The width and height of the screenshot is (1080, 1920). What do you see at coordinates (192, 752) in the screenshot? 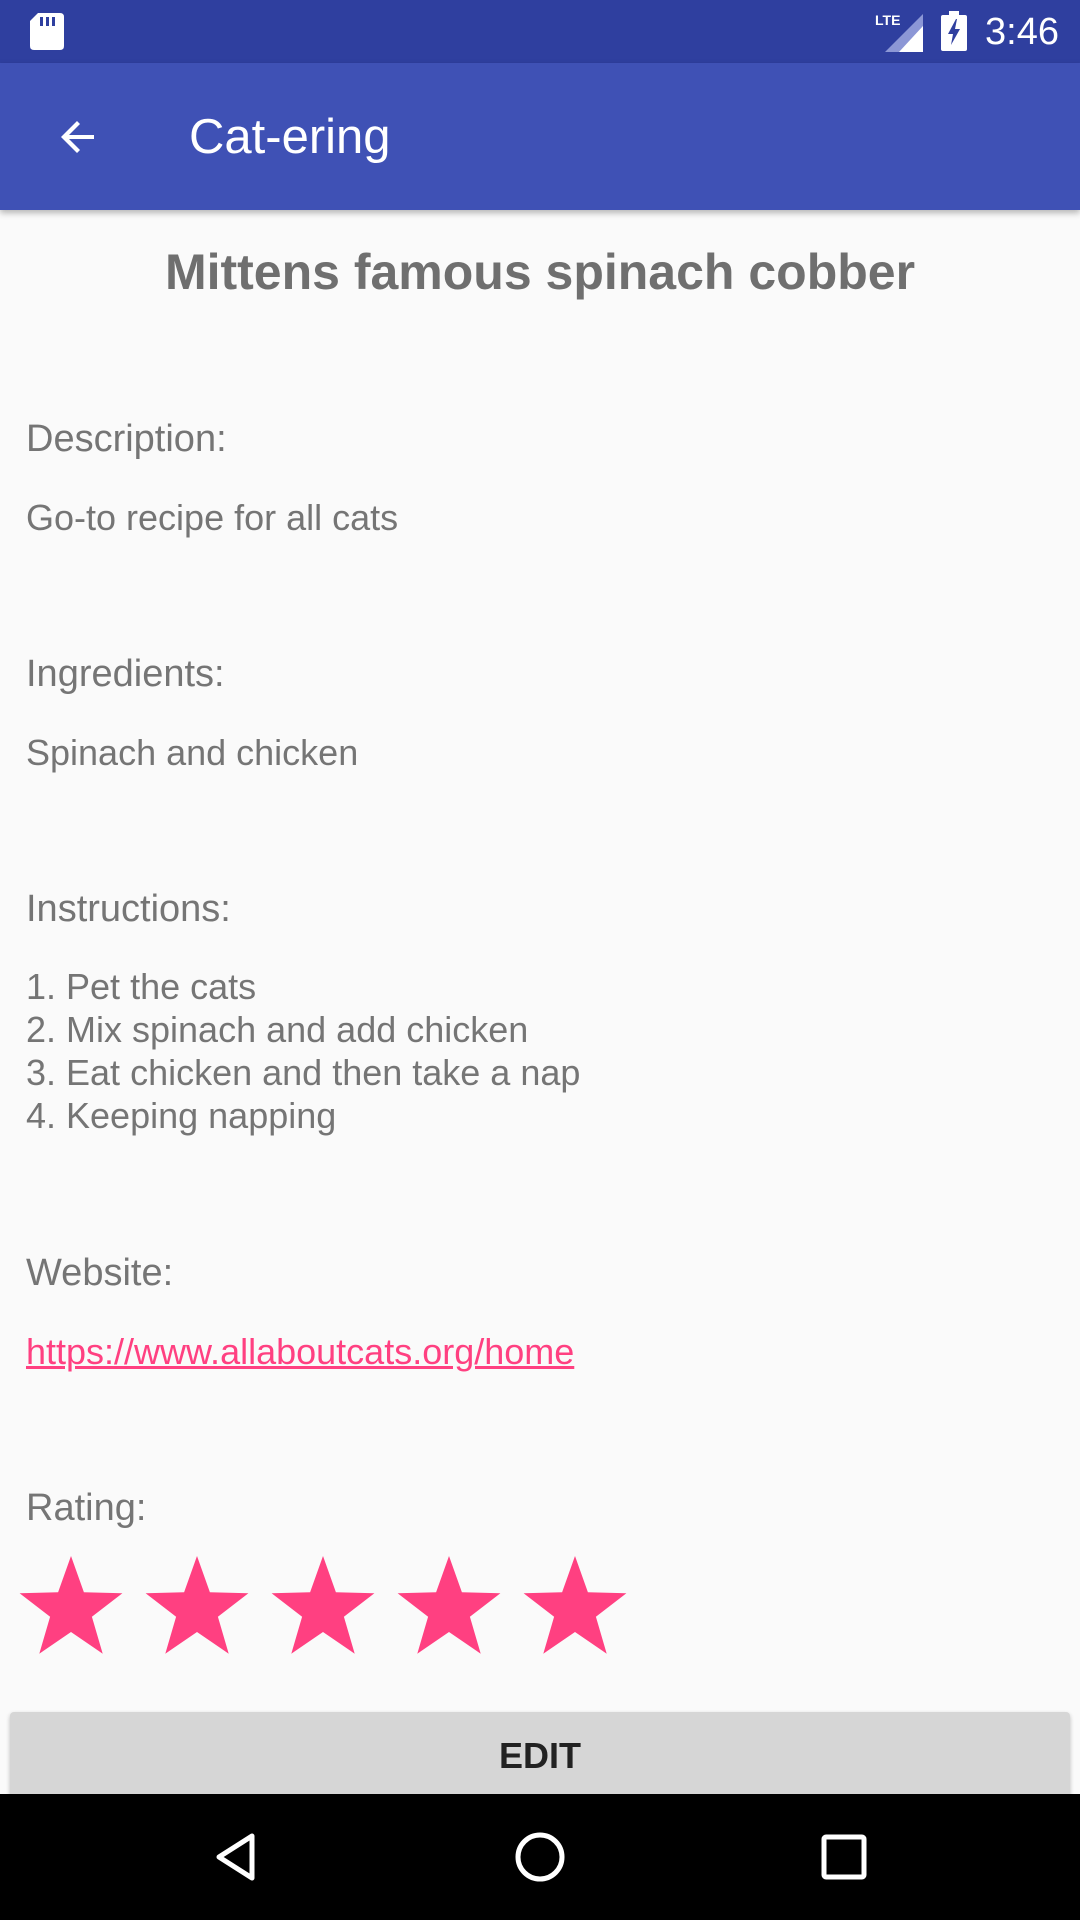
I see `ingredients-value: Spinach and chicken` at bounding box center [192, 752].